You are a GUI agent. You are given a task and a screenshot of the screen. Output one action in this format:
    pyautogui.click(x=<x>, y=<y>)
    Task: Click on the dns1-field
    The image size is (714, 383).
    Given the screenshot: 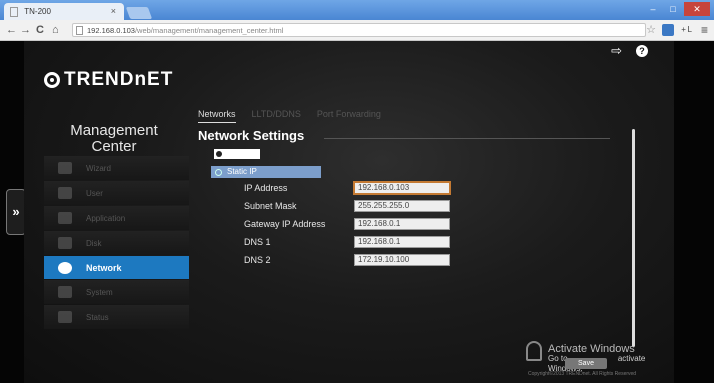 What is the action you would take?
    pyautogui.click(x=402, y=242)
    